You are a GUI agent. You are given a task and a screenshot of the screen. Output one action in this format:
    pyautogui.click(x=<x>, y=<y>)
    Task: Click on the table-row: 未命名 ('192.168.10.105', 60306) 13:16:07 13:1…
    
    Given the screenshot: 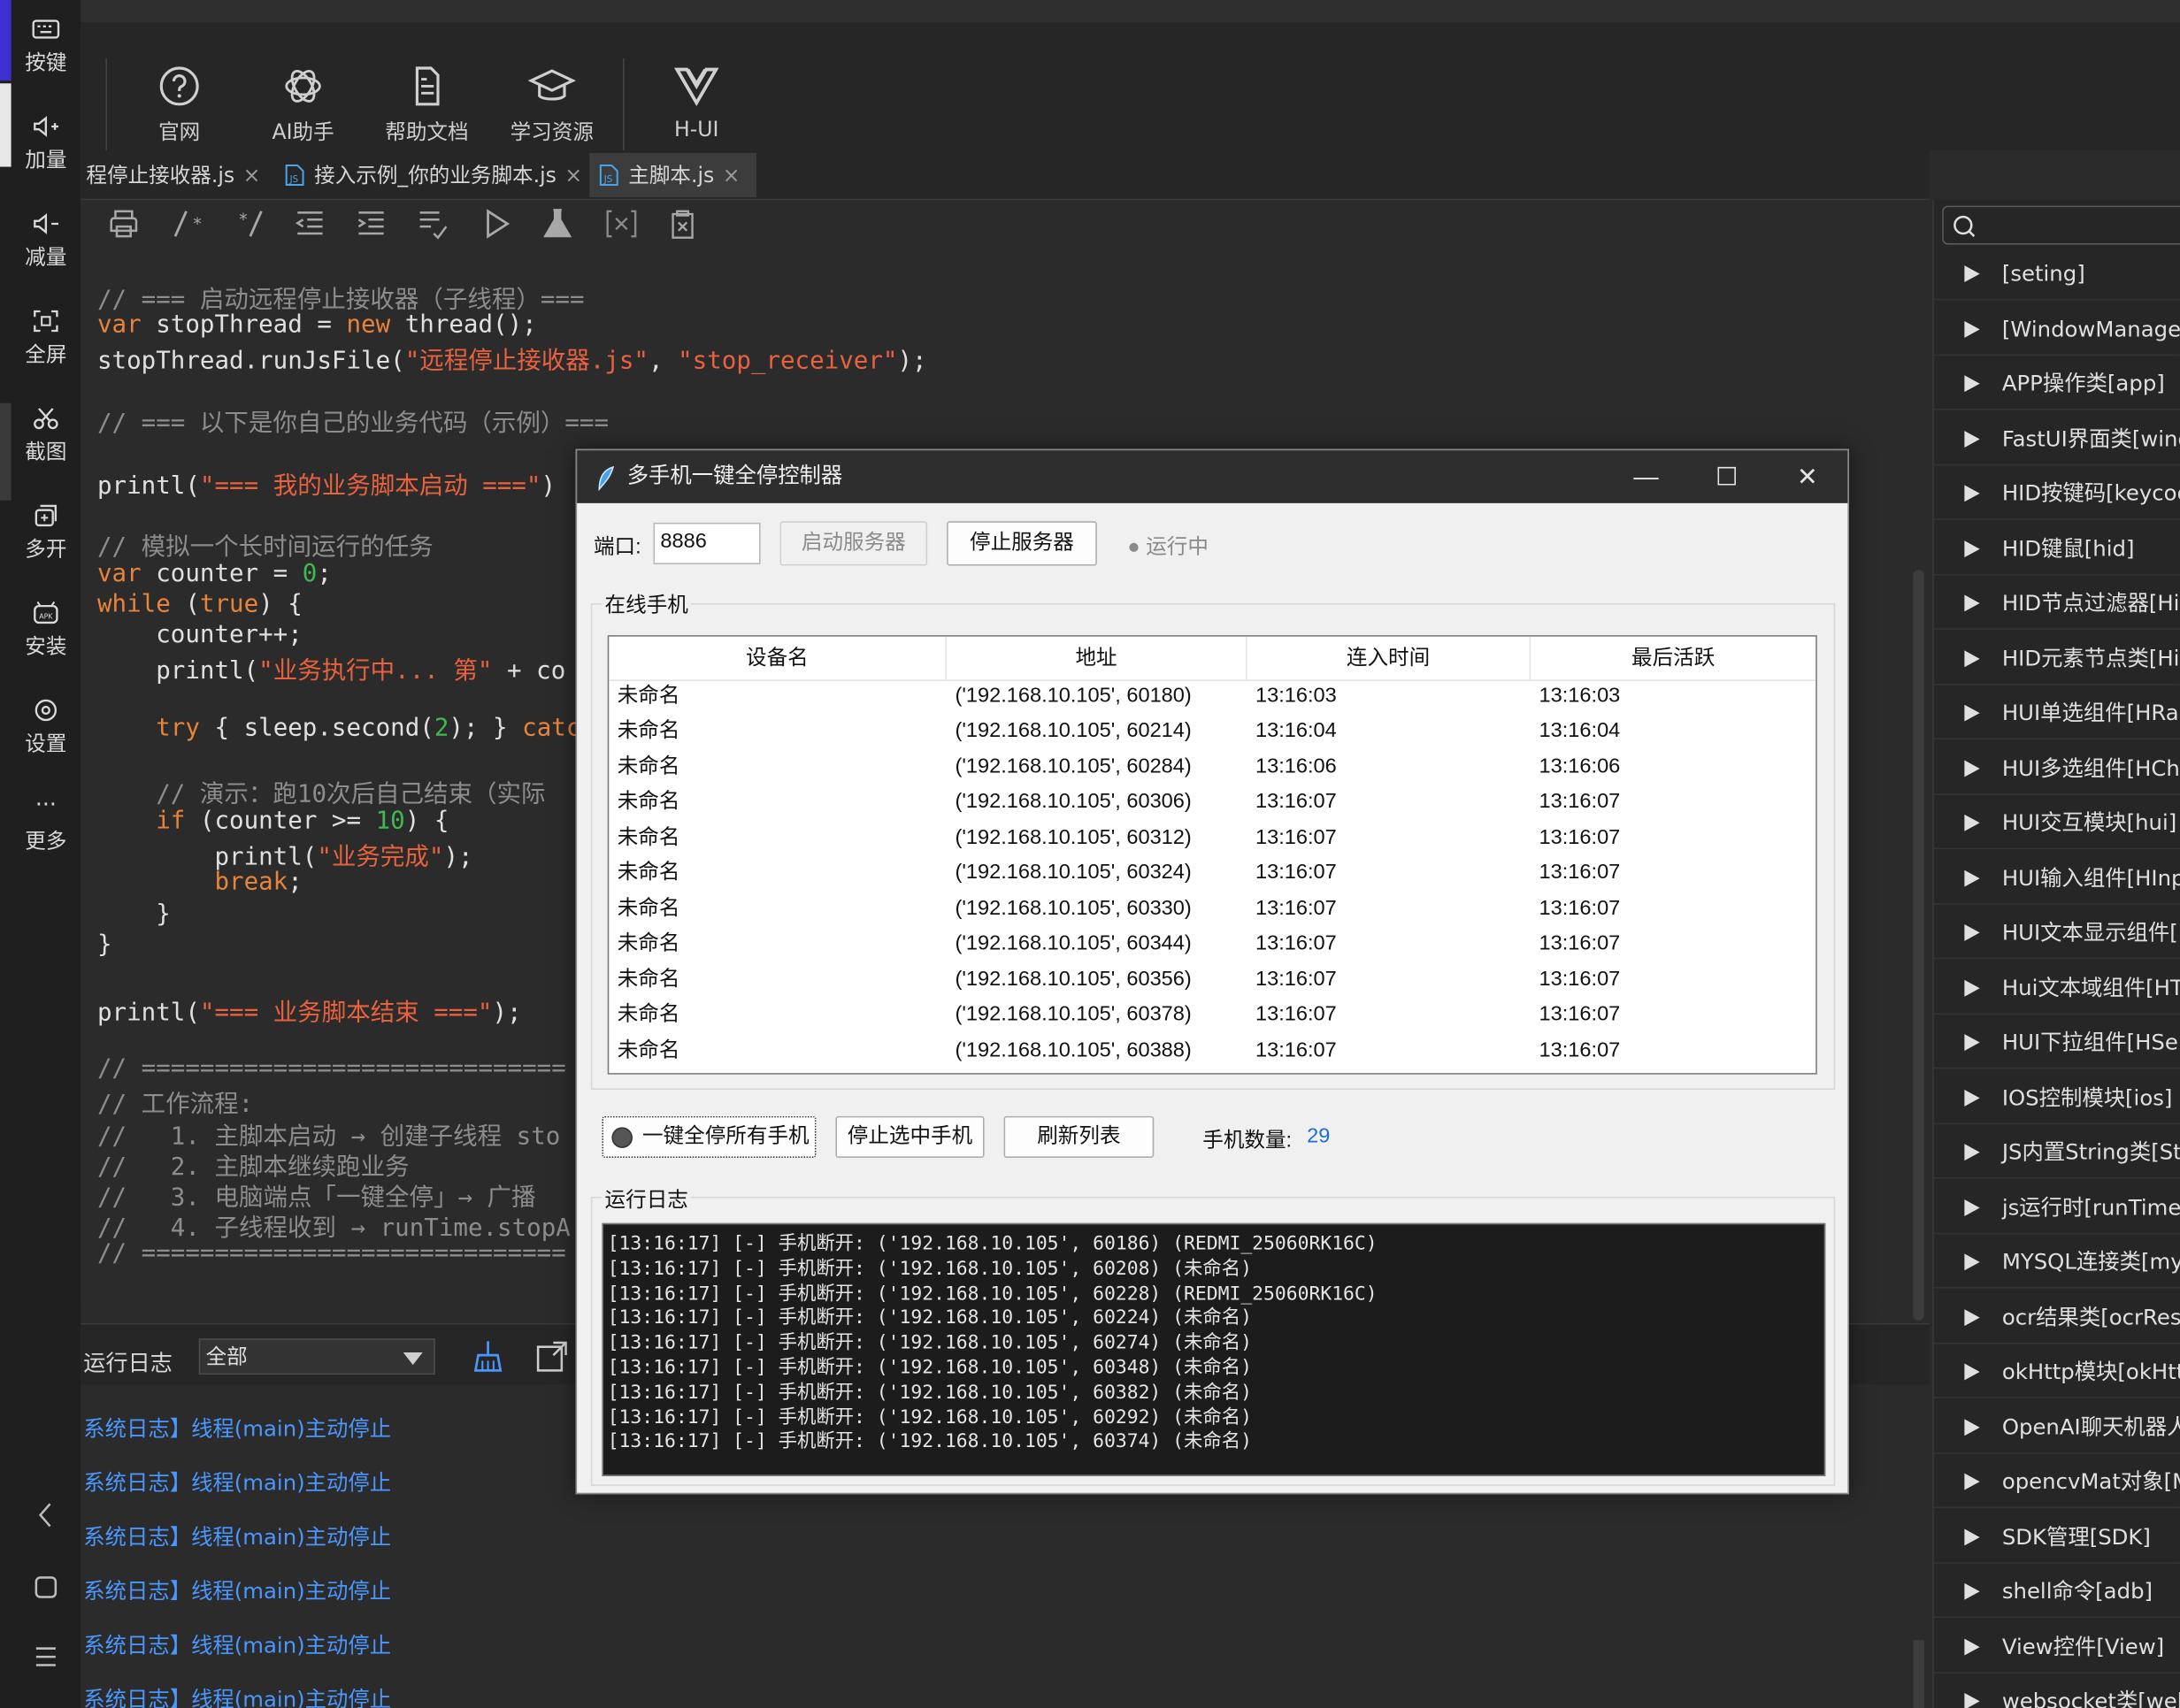 What is the action you would take?
    pyautogui.click(x=1212, y=803)
    